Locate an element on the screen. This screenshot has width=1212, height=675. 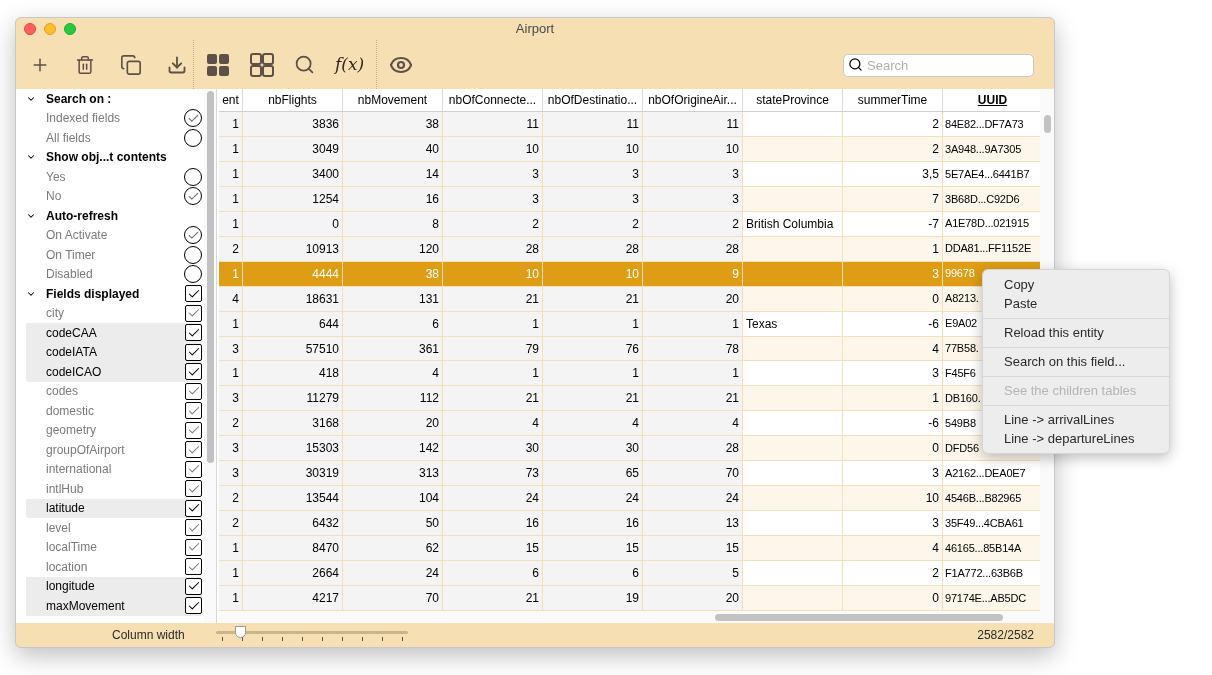
slider-thumb is located at coordinates (240, 632).